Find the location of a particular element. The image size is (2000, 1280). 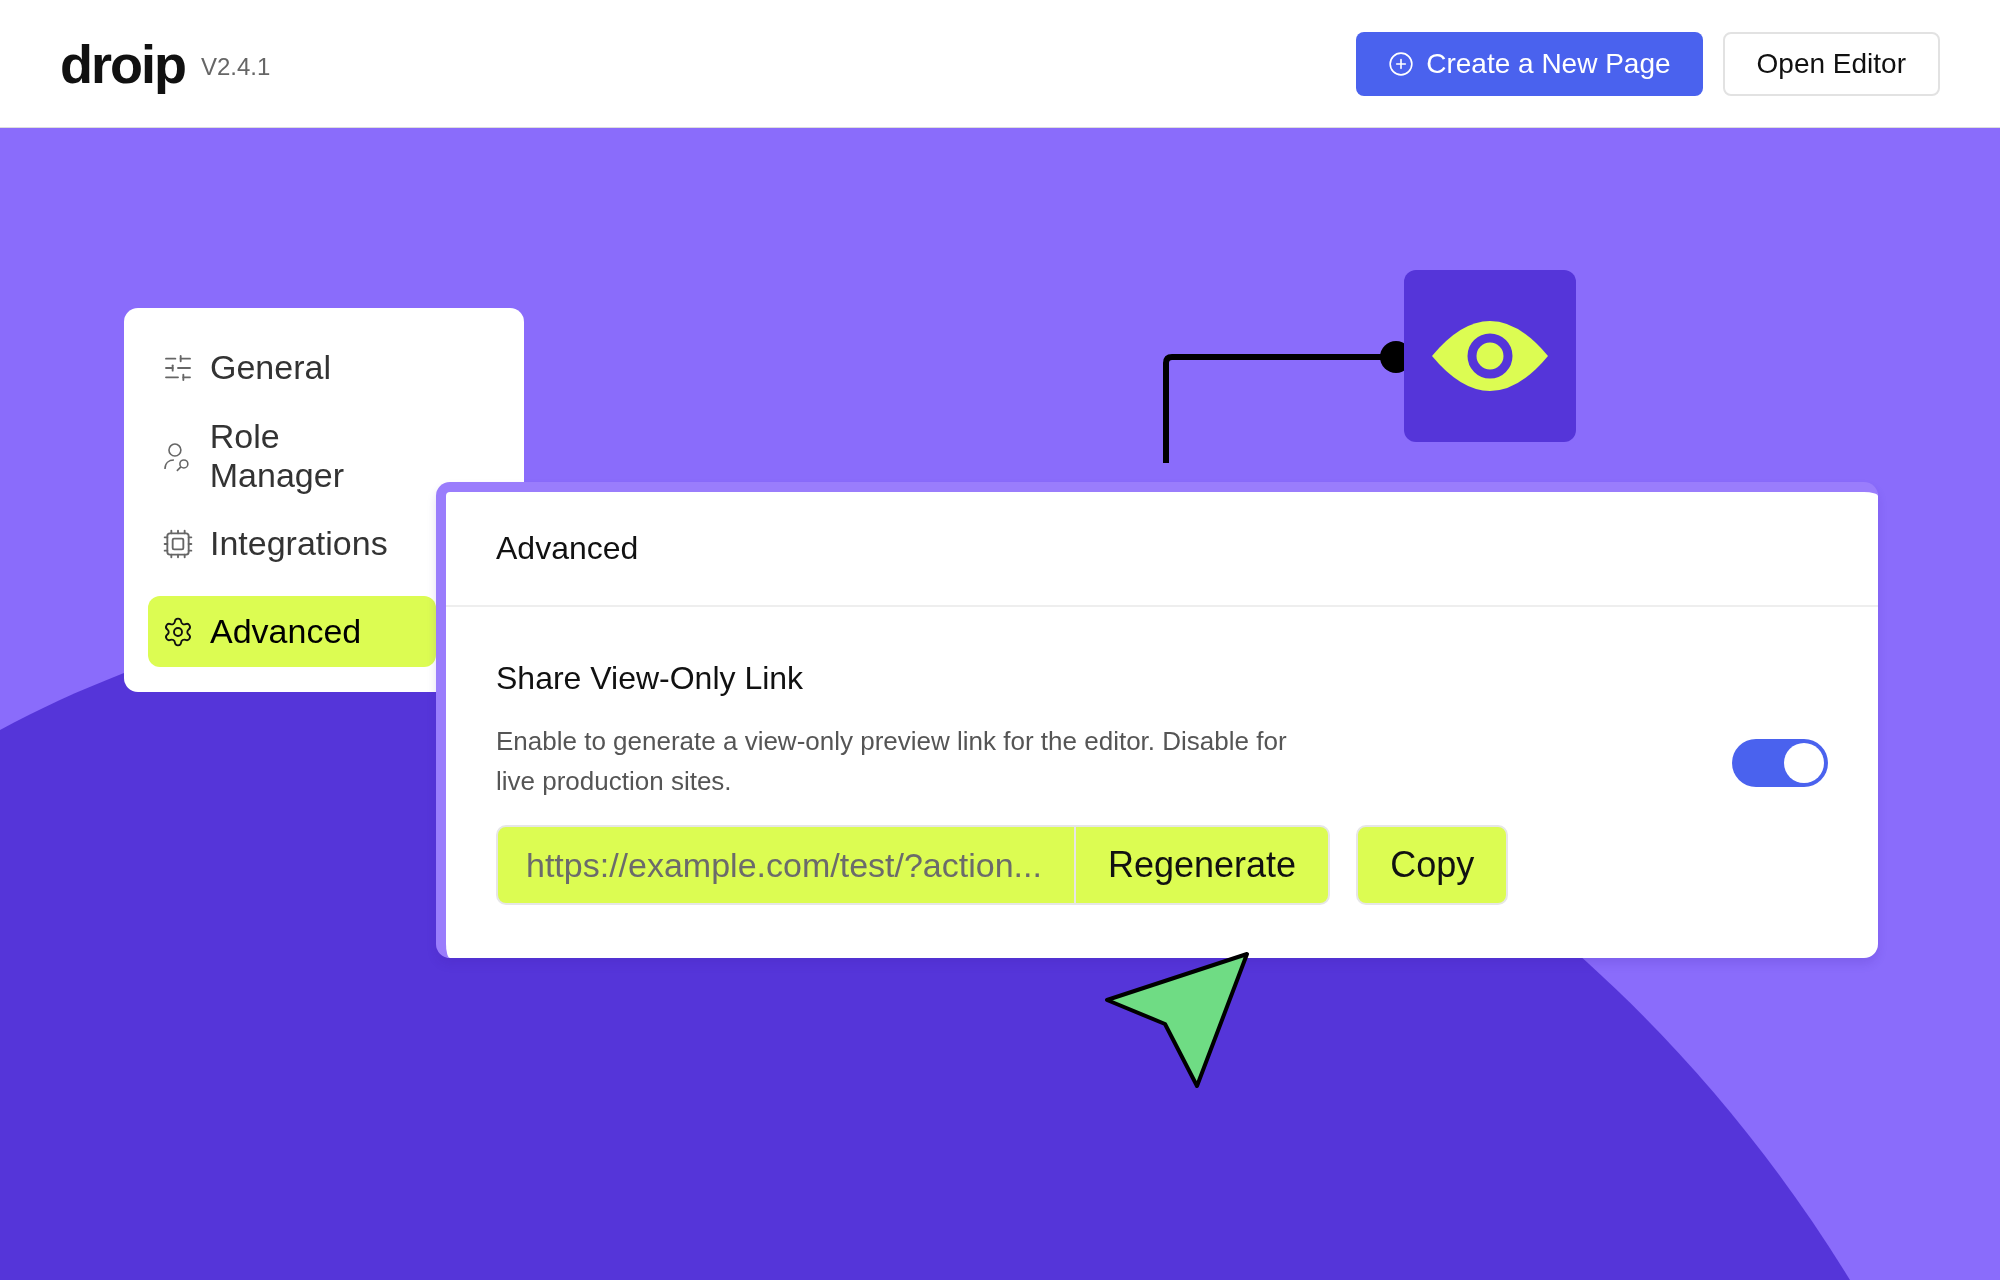

panel-title: Advanced is located at coordinates (1162, 549).